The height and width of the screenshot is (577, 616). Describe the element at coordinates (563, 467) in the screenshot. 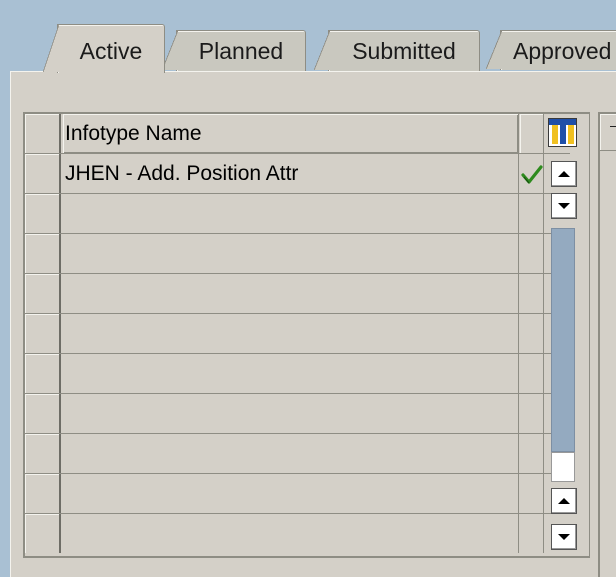

I see `scrollbar-thumb` at that location.